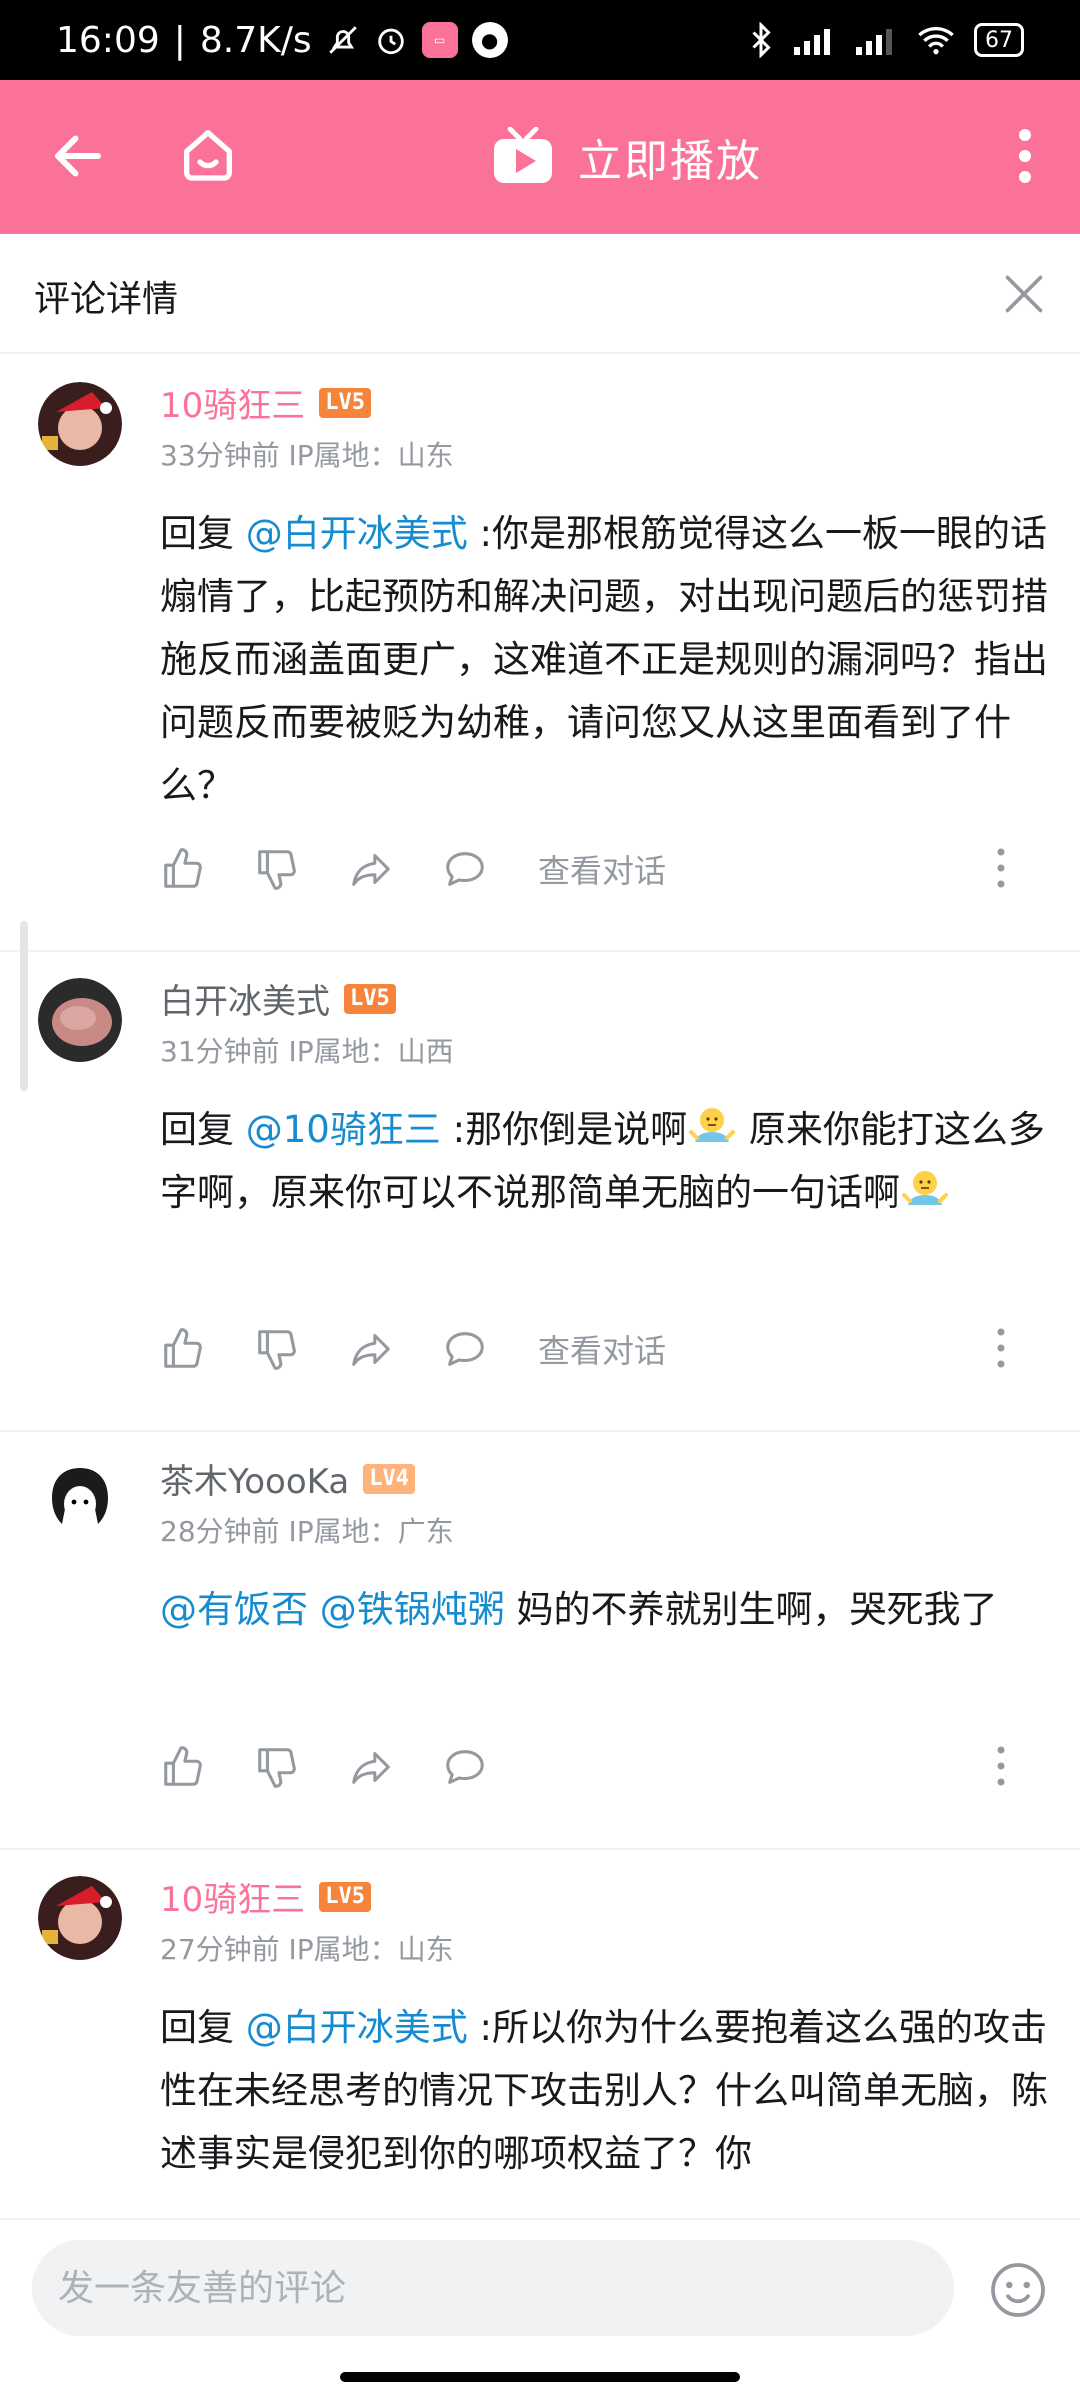 The height and width of the screenshot is (2400, 1080). What do you see at coordinates (1018, 2290) in the screenshot?
I see `emoji-picker-icon` at bounding box center [1018, 2290].